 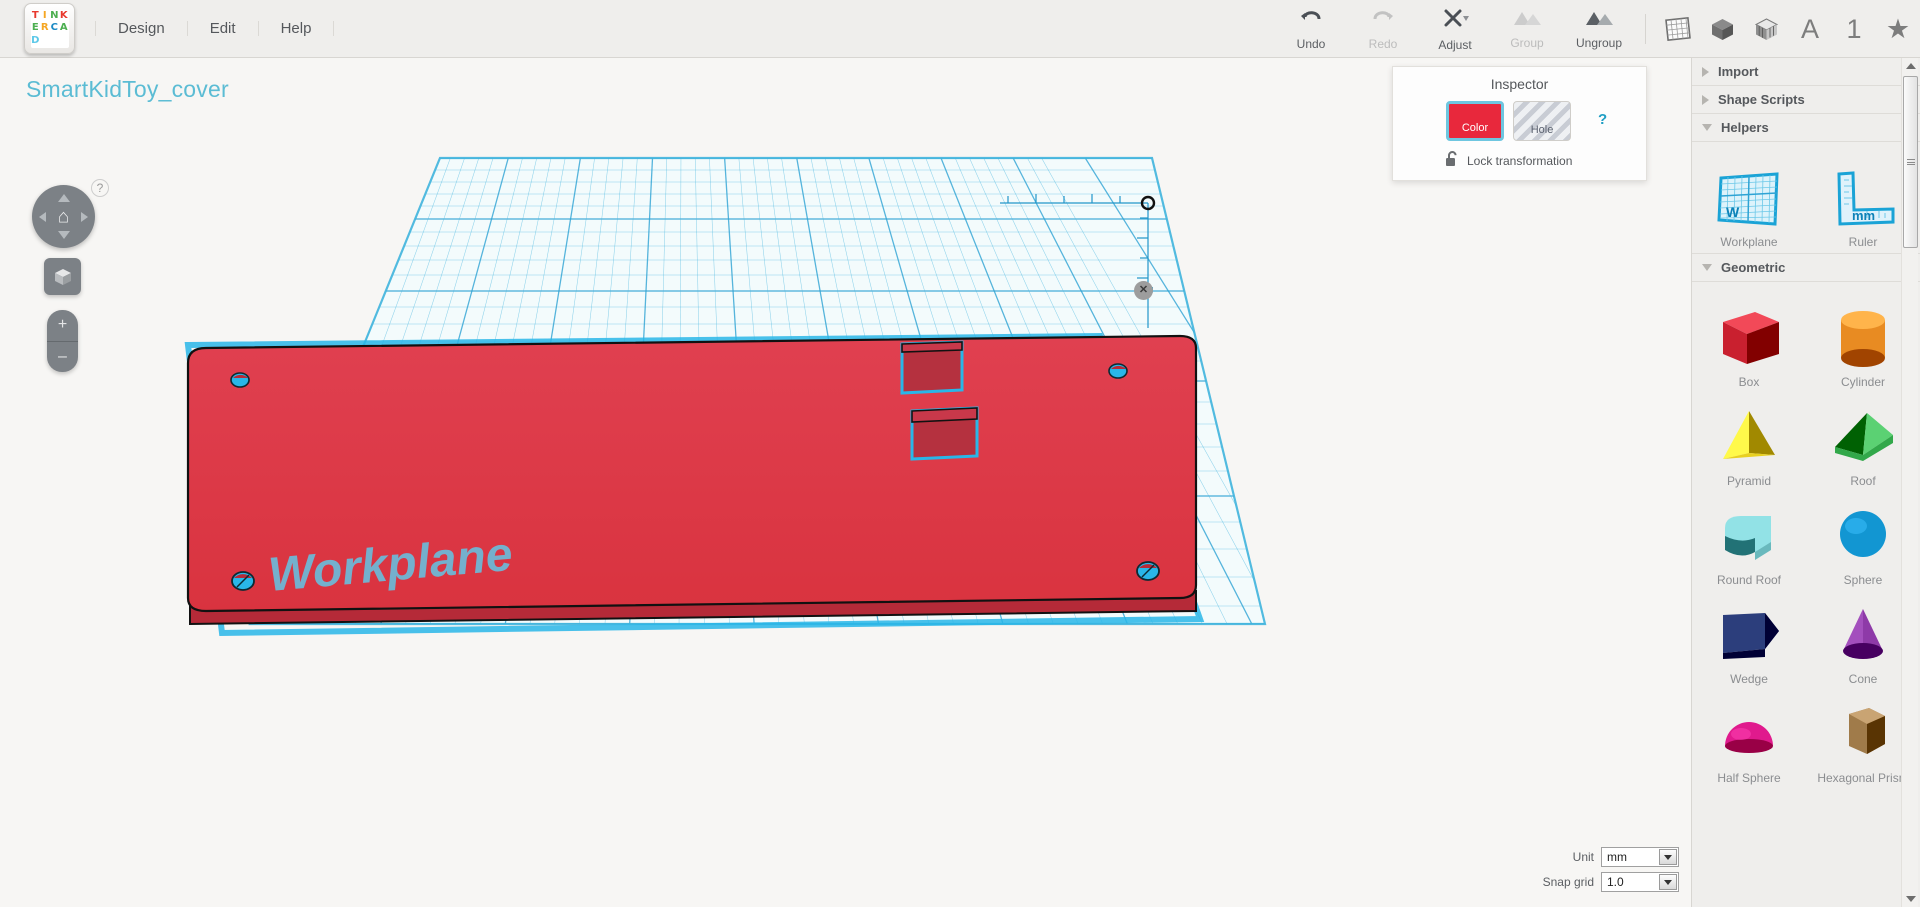 What do you see at coordinates (1863, 481) in the screenshot?
I see `shape-roof-label: Roof` at bounding box center [1863, 481].